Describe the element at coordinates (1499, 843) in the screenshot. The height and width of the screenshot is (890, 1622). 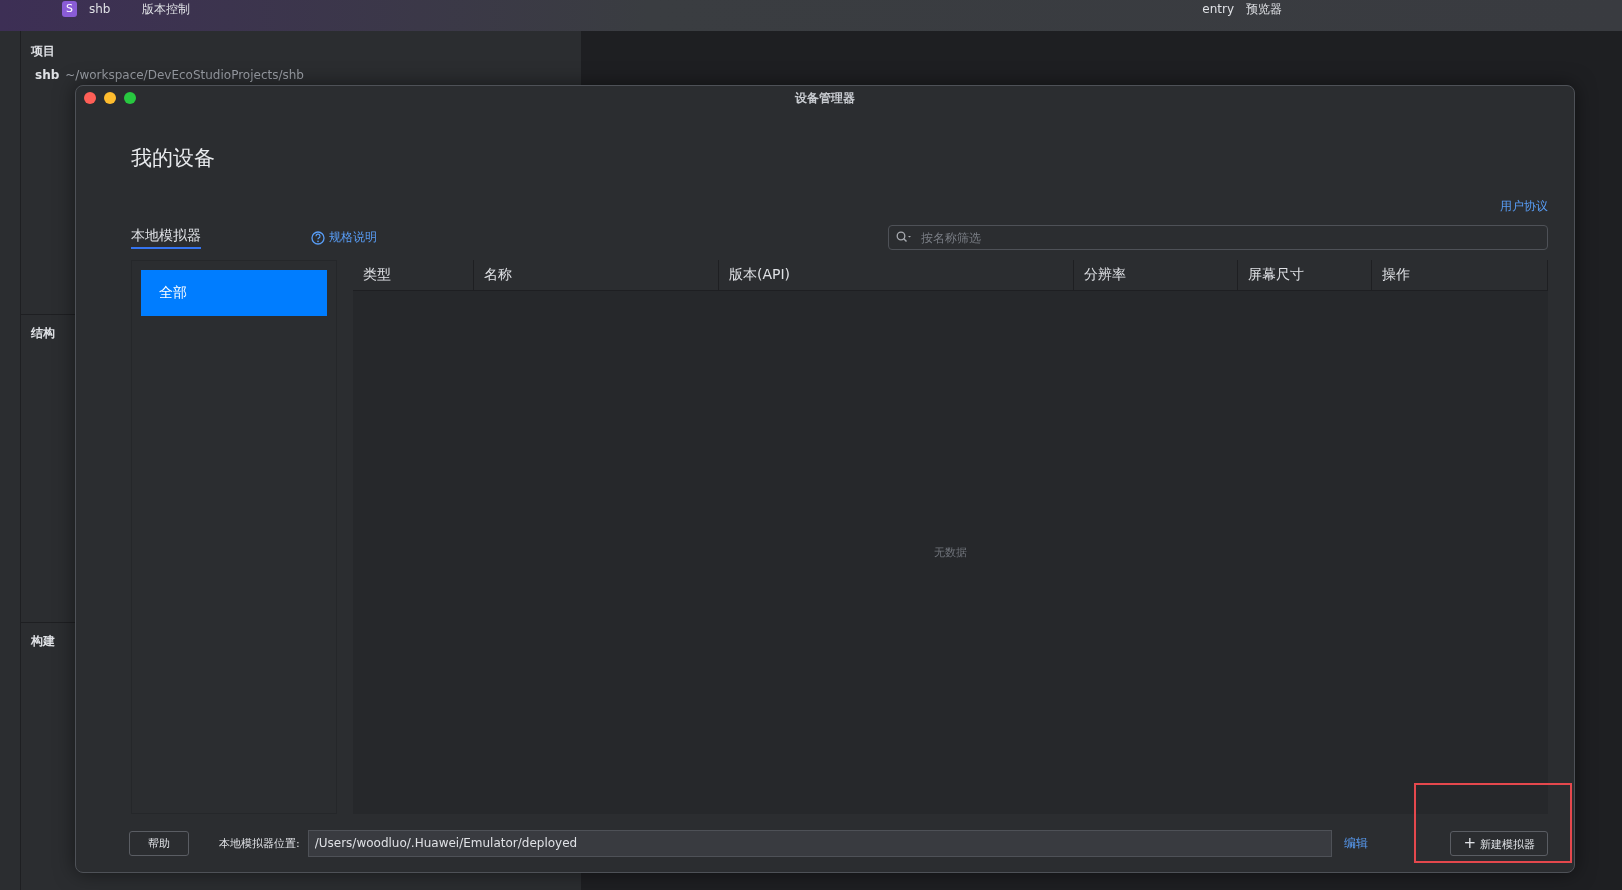
I see `new-emulator-button: + 新建模拟器` at that location.